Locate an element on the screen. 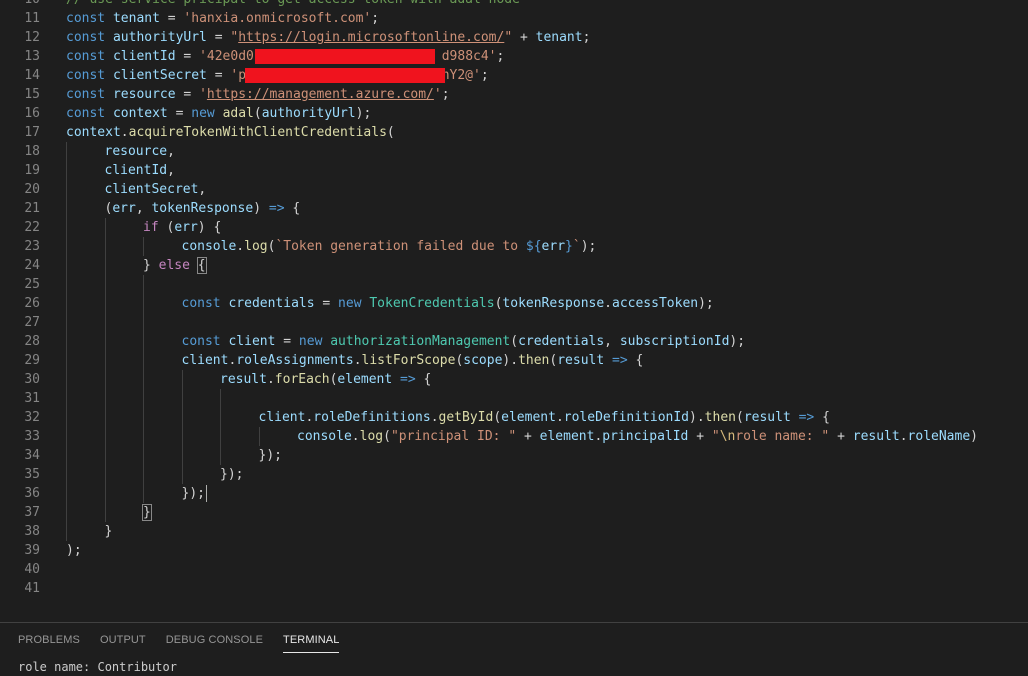  code-line: 40 is located at coordinates (514, 569).